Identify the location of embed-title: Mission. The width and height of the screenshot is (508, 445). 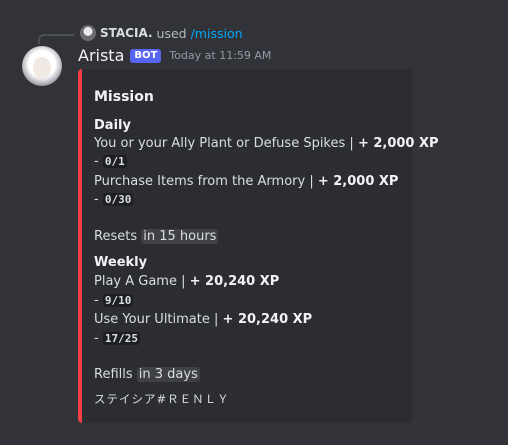
(124, 97).